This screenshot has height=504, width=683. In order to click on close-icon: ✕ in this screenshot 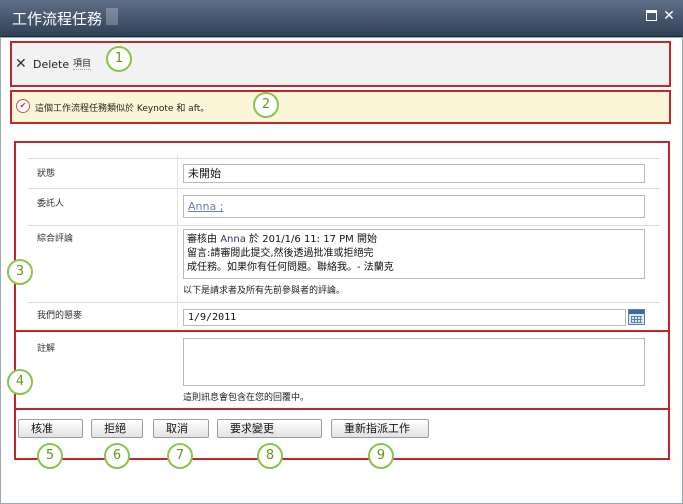, I will do `click(669, 16)`.